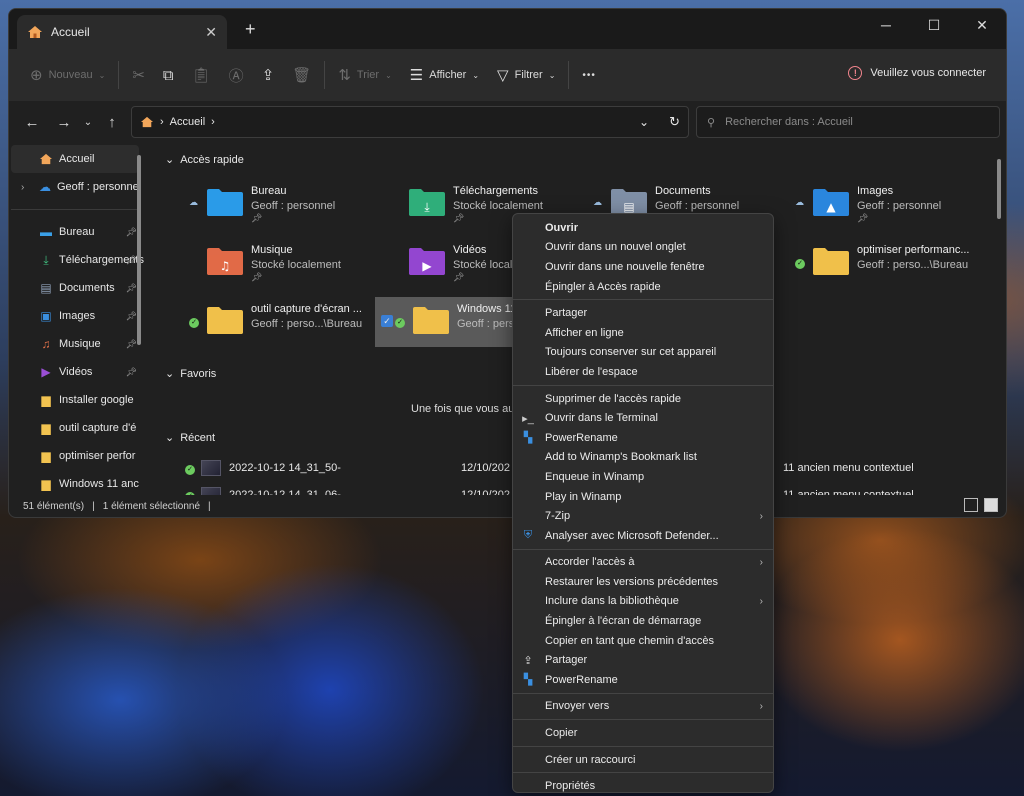  Describe the element at coordinates (683, 191) in the screenshot. I see `item-name: Documents` at that location.